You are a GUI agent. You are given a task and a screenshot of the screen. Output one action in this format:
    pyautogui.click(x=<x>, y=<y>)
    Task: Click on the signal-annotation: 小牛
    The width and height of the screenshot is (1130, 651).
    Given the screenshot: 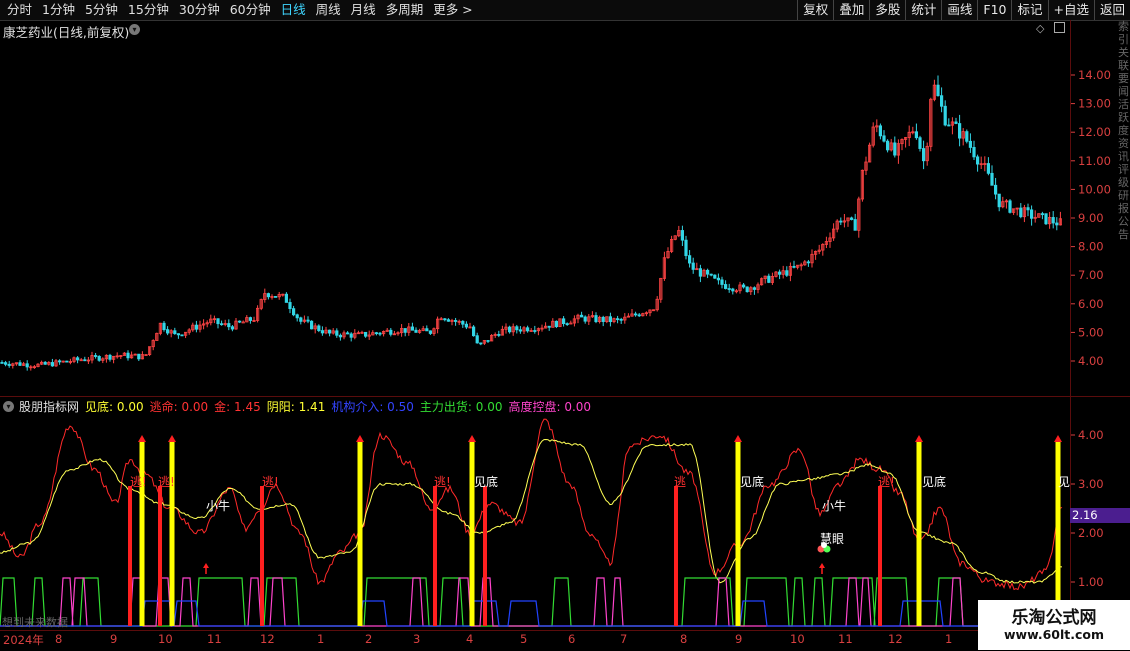 What is the action you would take?
    pyautogui.click(x=834, y=505)
    